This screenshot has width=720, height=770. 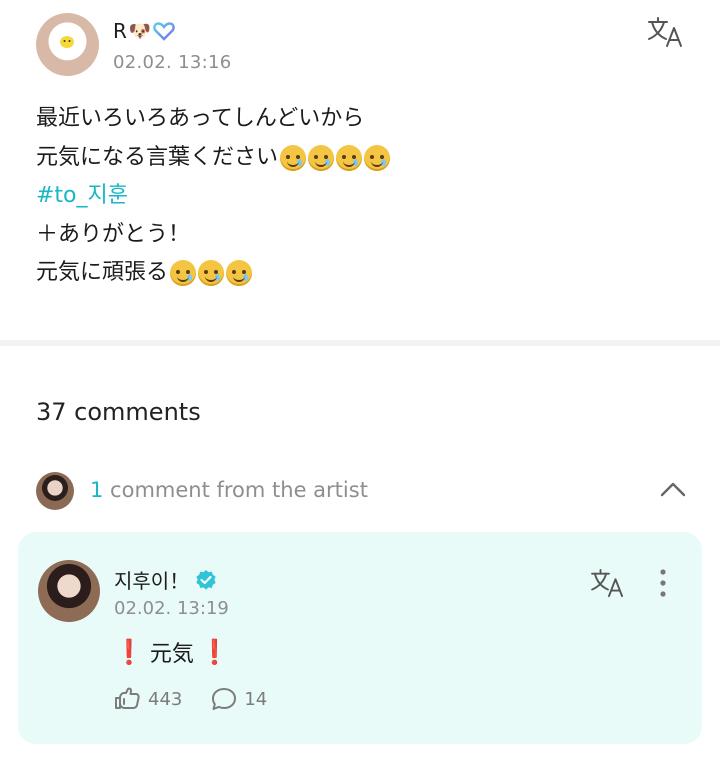 I want to click on artist-comments-label: 1 comment from the artist, so click(x=229, y=490).